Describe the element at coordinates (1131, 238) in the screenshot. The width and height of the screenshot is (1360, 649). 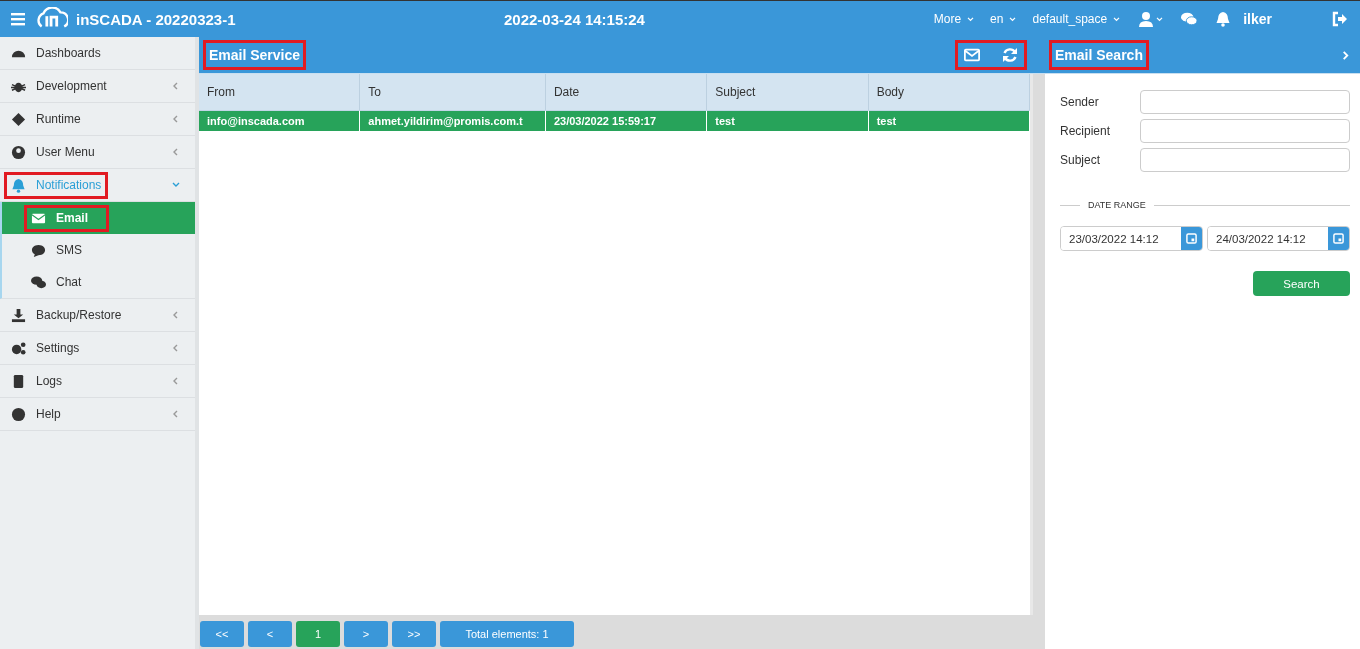
I see `date-field: 23/03/2022 14:12` at that location.